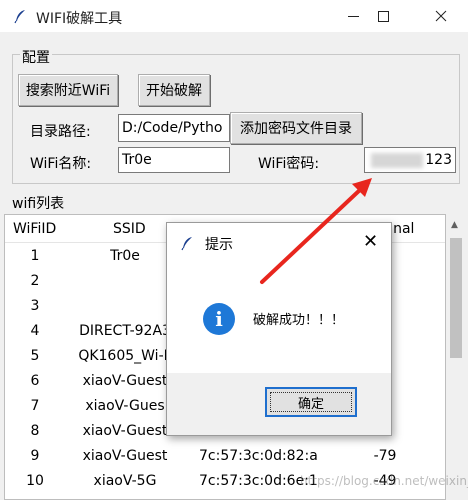 This screenshot has width=468, height=500. I want to click on vertical-scrollbar: ▲, so click(456, 357).